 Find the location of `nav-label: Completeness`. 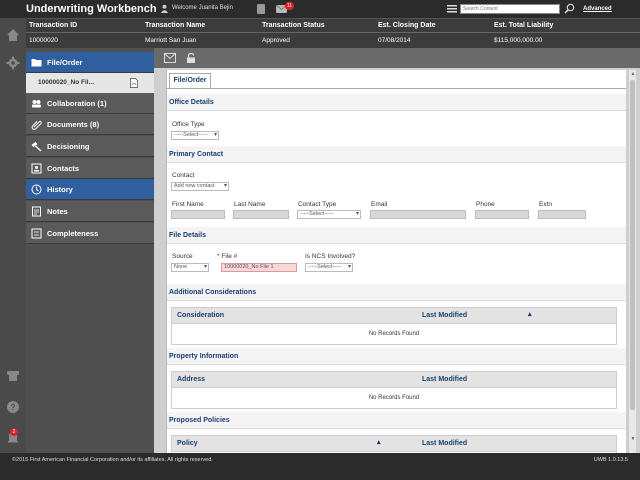

nav-label: Completeness is located at coordinates (73, 233).